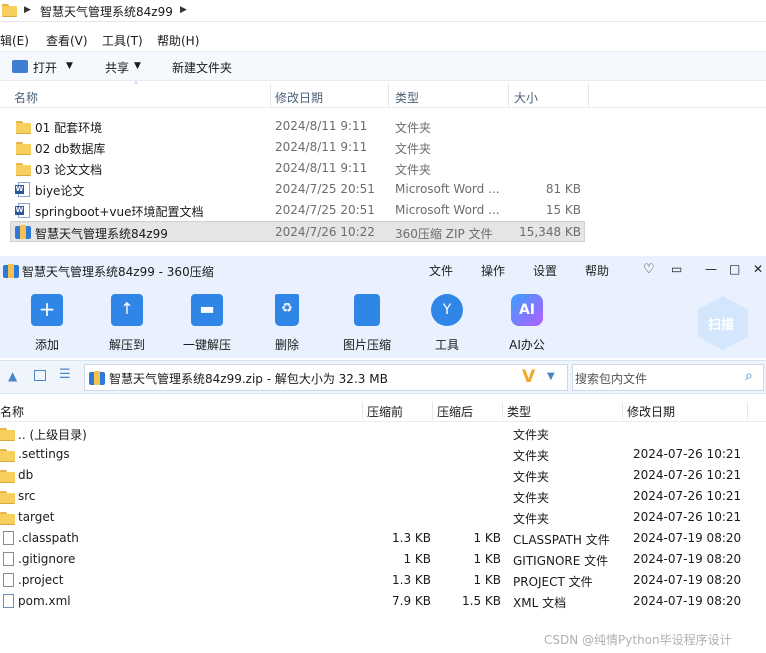  What do you see at coordinates (493, 270) in the screenshot?
I see `menu-operation: 操作` at bounding box center [493, 270].